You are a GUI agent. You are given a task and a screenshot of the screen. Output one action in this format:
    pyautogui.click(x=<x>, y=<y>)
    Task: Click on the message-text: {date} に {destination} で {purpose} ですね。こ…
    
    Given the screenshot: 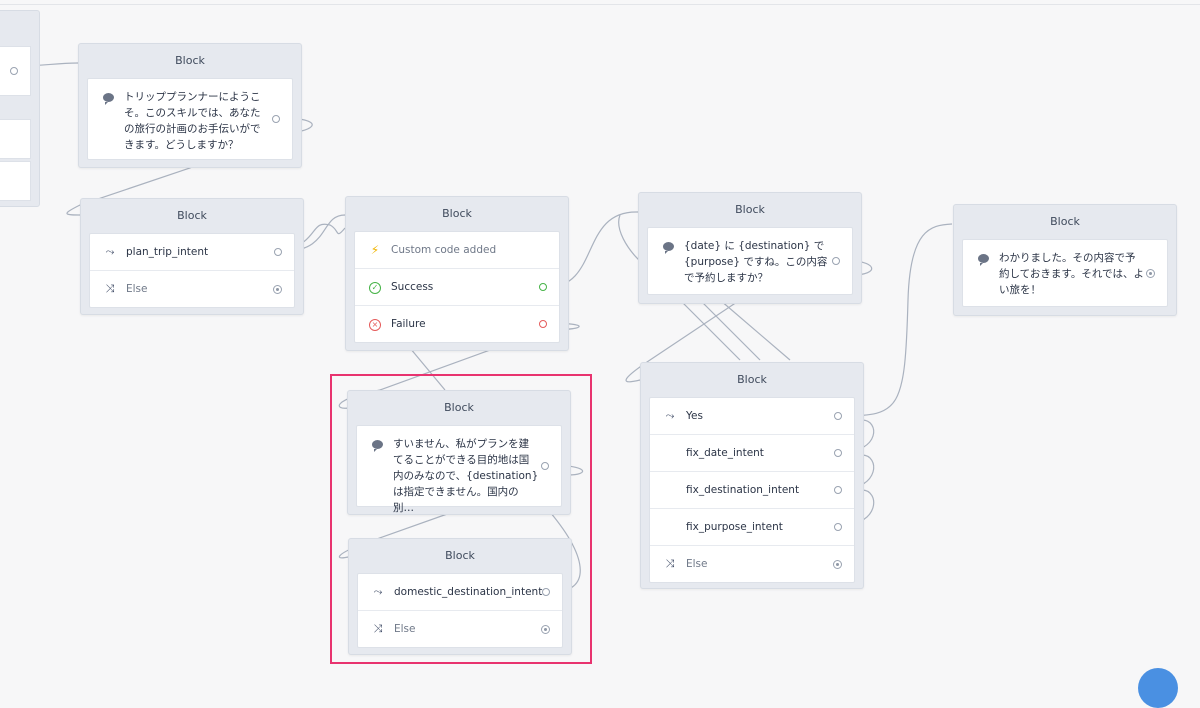 What is the action you would take?
    pyautogui.click(x=756, y=262)
    